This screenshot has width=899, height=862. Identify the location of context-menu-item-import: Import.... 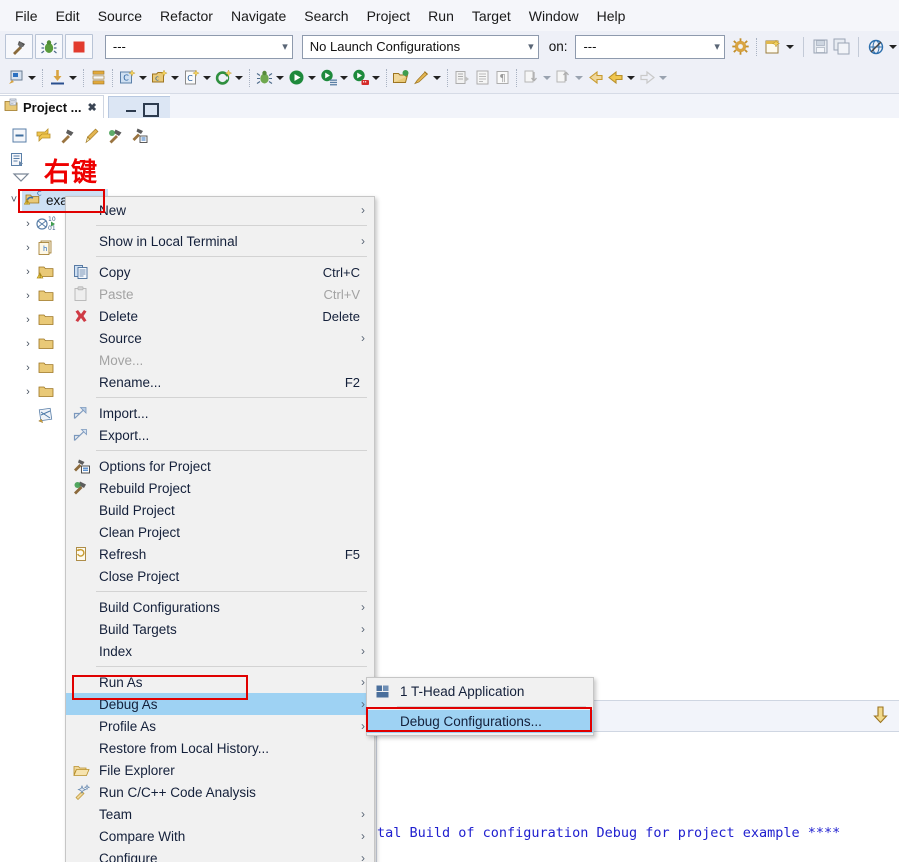
(220, 413).